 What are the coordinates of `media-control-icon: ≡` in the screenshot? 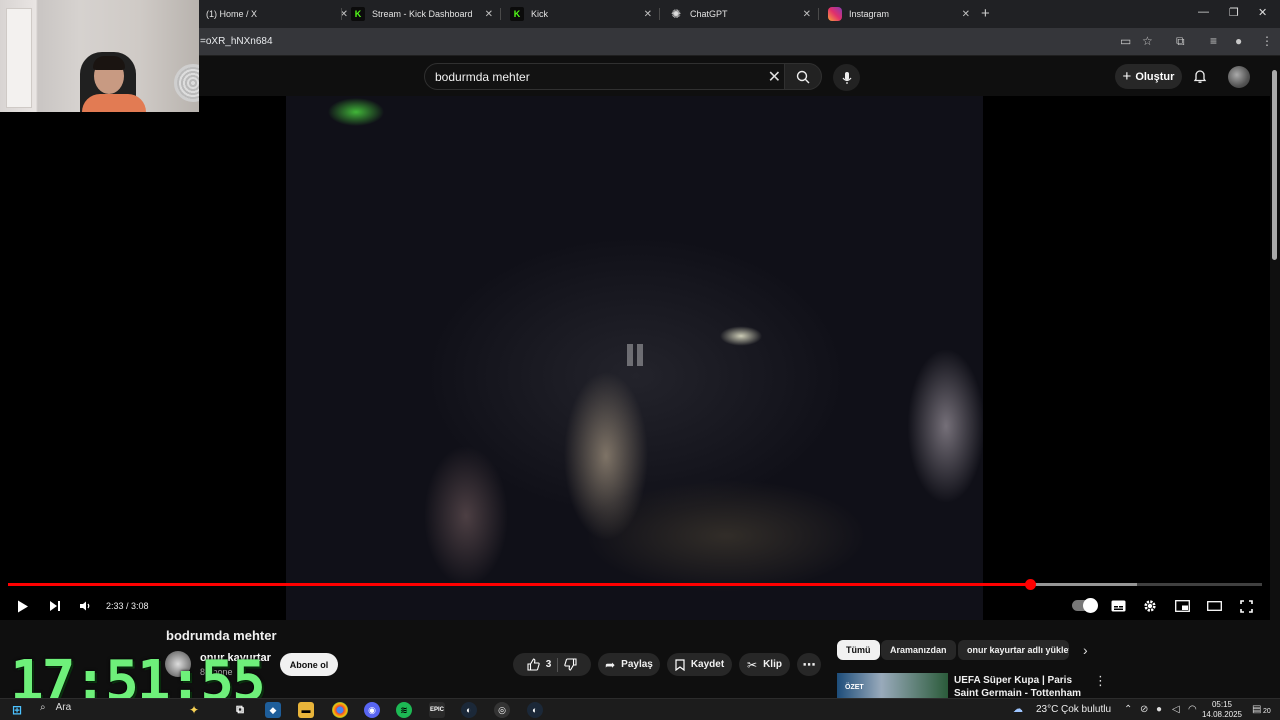 It's located at (1213, 41).